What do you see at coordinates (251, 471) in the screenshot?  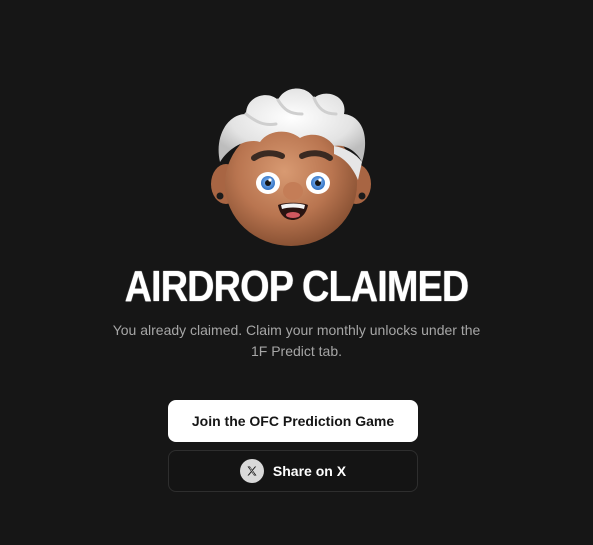 I see `x-logo-icon` at bounding box center [251, 471].